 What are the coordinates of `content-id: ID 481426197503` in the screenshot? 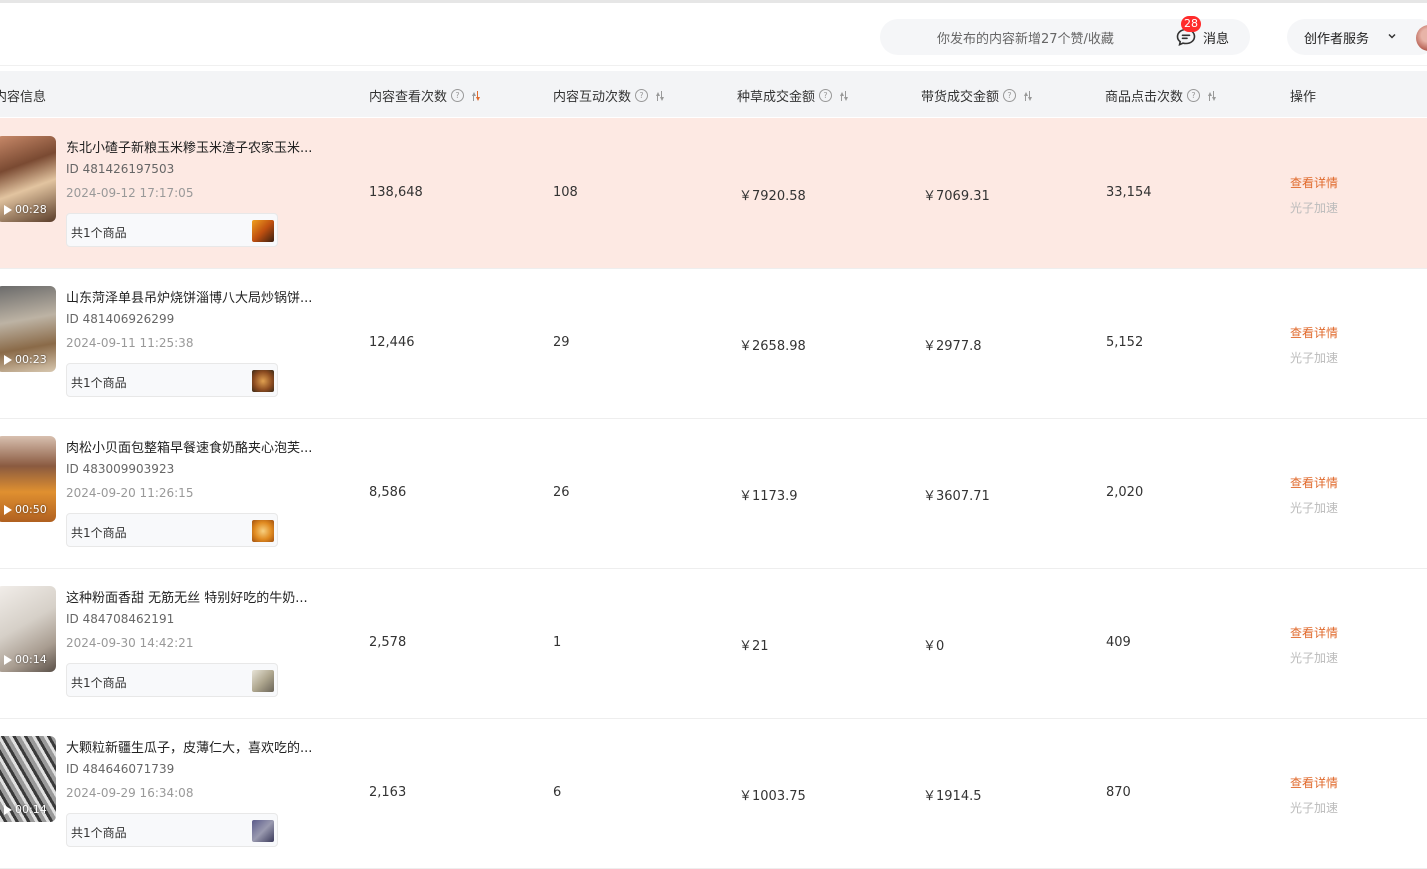 It's located at (120, 169).